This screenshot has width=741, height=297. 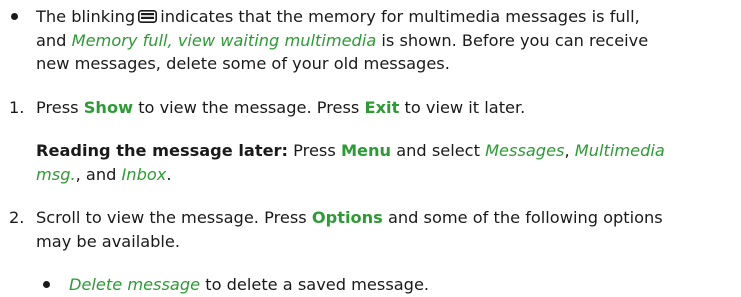 What do you see at coordinates (96, 174) in the screenshot?
I see `text-span: , and` at bounding box center [96, 174].